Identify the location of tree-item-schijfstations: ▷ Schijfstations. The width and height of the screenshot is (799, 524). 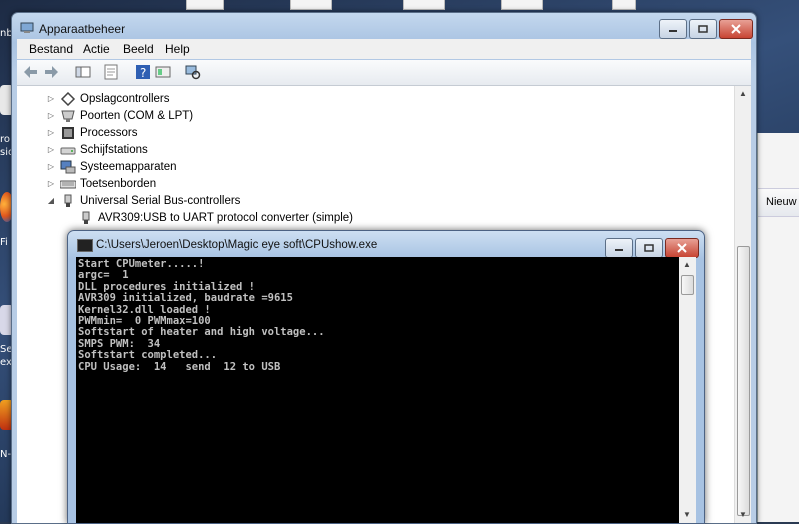
(97, 149).